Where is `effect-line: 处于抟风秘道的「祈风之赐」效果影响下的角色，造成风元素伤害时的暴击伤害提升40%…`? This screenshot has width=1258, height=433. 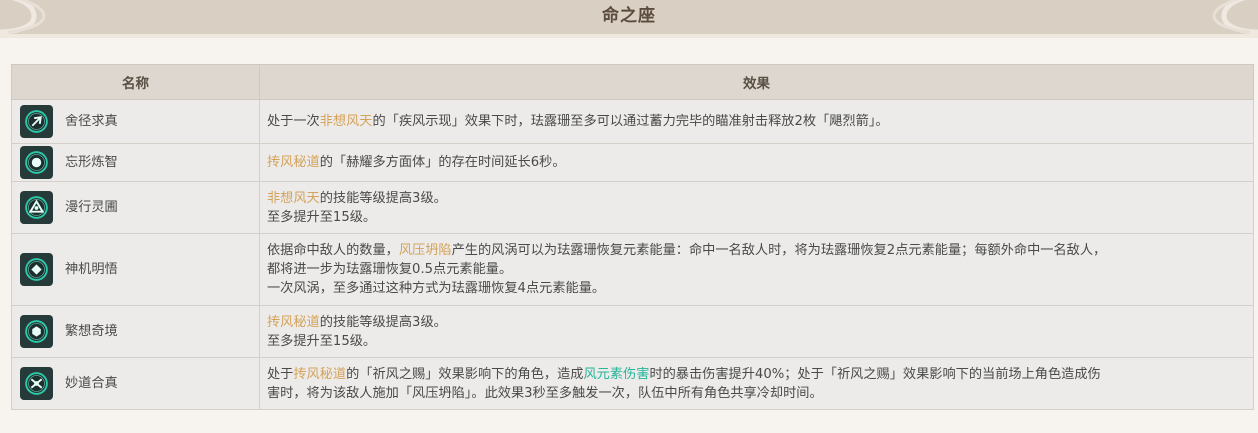 effect-line: 处于抟风秘道的「祈风之赐」效果影响下的角色，造成风元素伤害时的暴击伤害提升40%… is located at coordinates (756, 374).